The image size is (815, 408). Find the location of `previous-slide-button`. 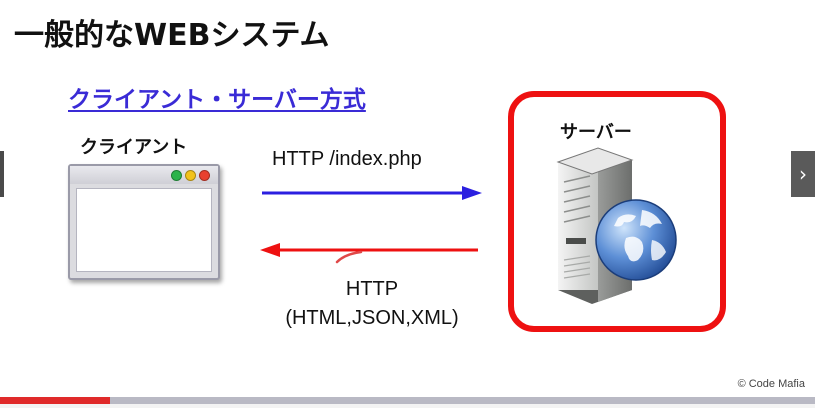

previous-slide-button is located at coordinates (2, 174).